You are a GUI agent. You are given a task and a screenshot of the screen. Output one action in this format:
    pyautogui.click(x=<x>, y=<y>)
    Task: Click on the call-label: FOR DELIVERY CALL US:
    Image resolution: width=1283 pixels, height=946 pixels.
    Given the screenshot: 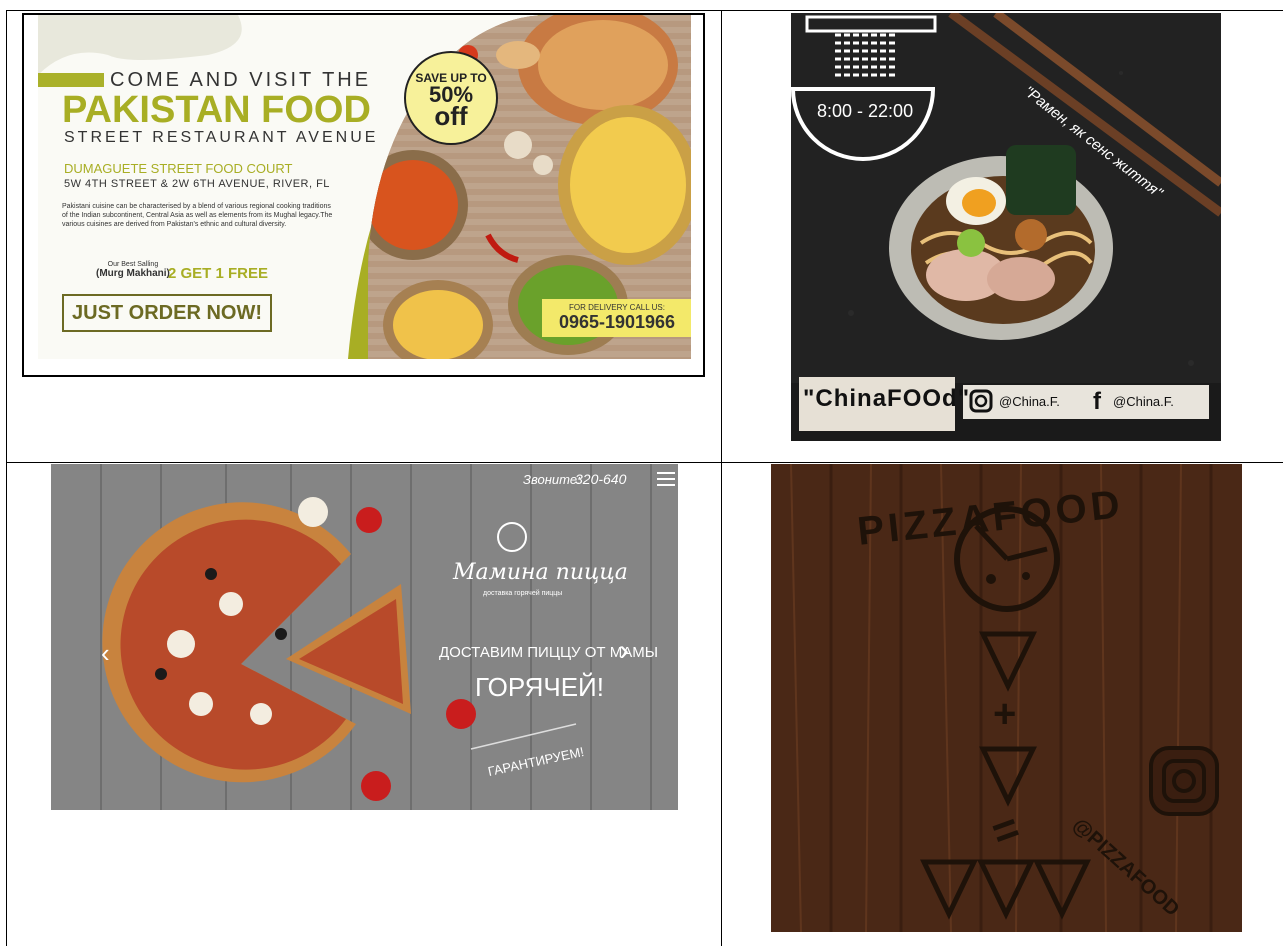 What is the action you would take?
    pyautogui.click(x=617, y=307)
    